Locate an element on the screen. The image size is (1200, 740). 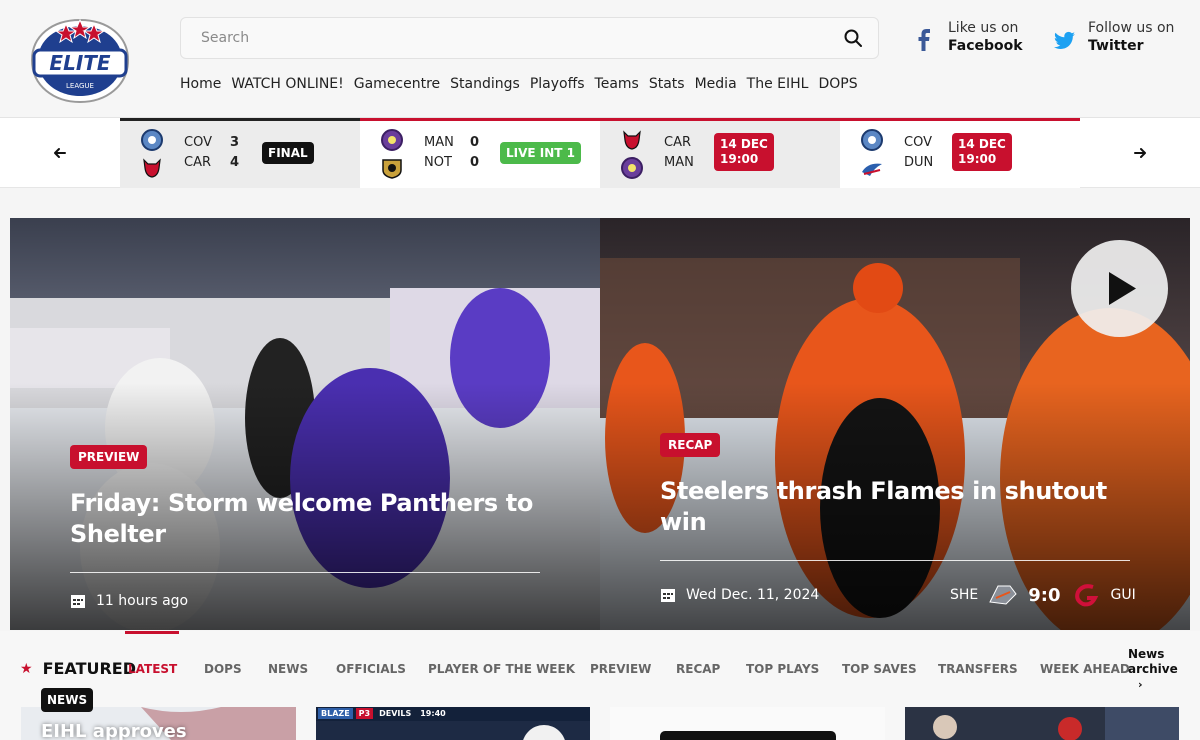
nav-the-eihl: The EIHL is located at coordinates (778, 84).